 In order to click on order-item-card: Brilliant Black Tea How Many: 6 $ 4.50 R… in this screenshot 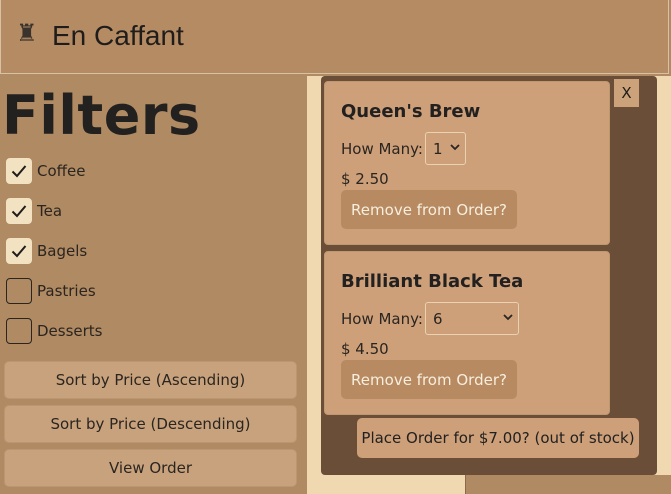, I will do `click(467, 333)`.